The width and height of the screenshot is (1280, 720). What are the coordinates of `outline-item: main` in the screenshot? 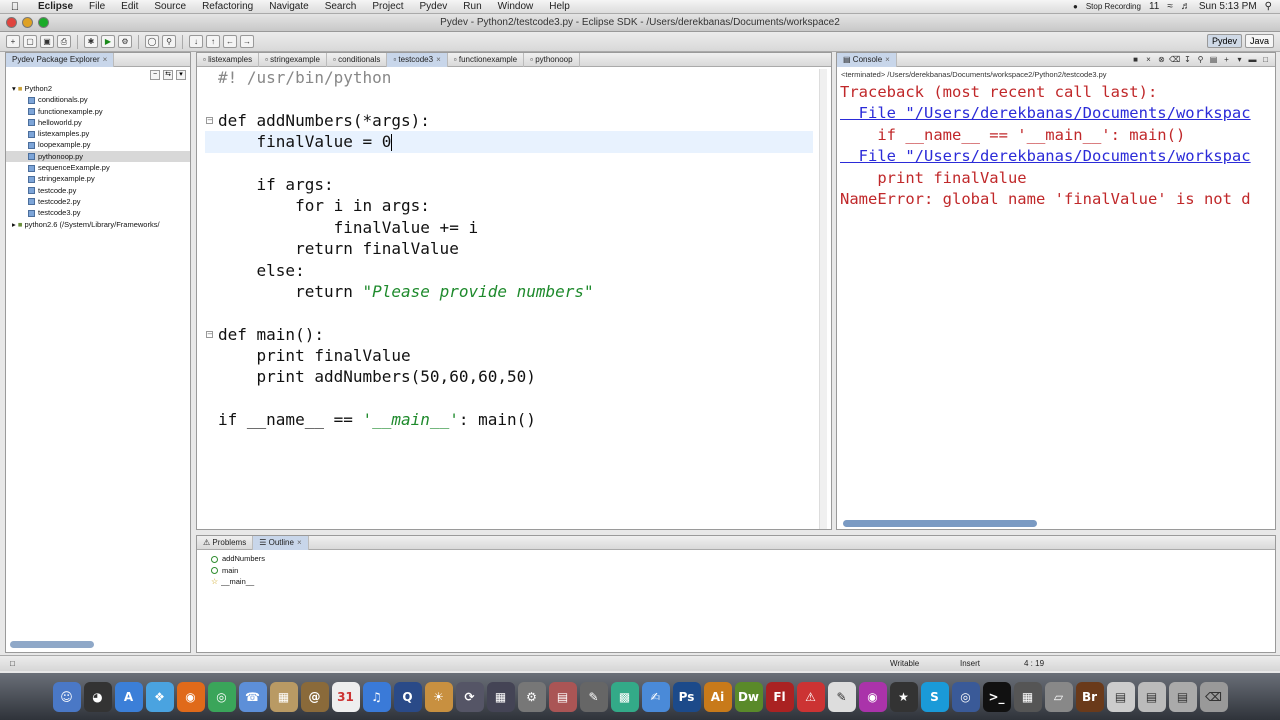 It's located at (743, 571).